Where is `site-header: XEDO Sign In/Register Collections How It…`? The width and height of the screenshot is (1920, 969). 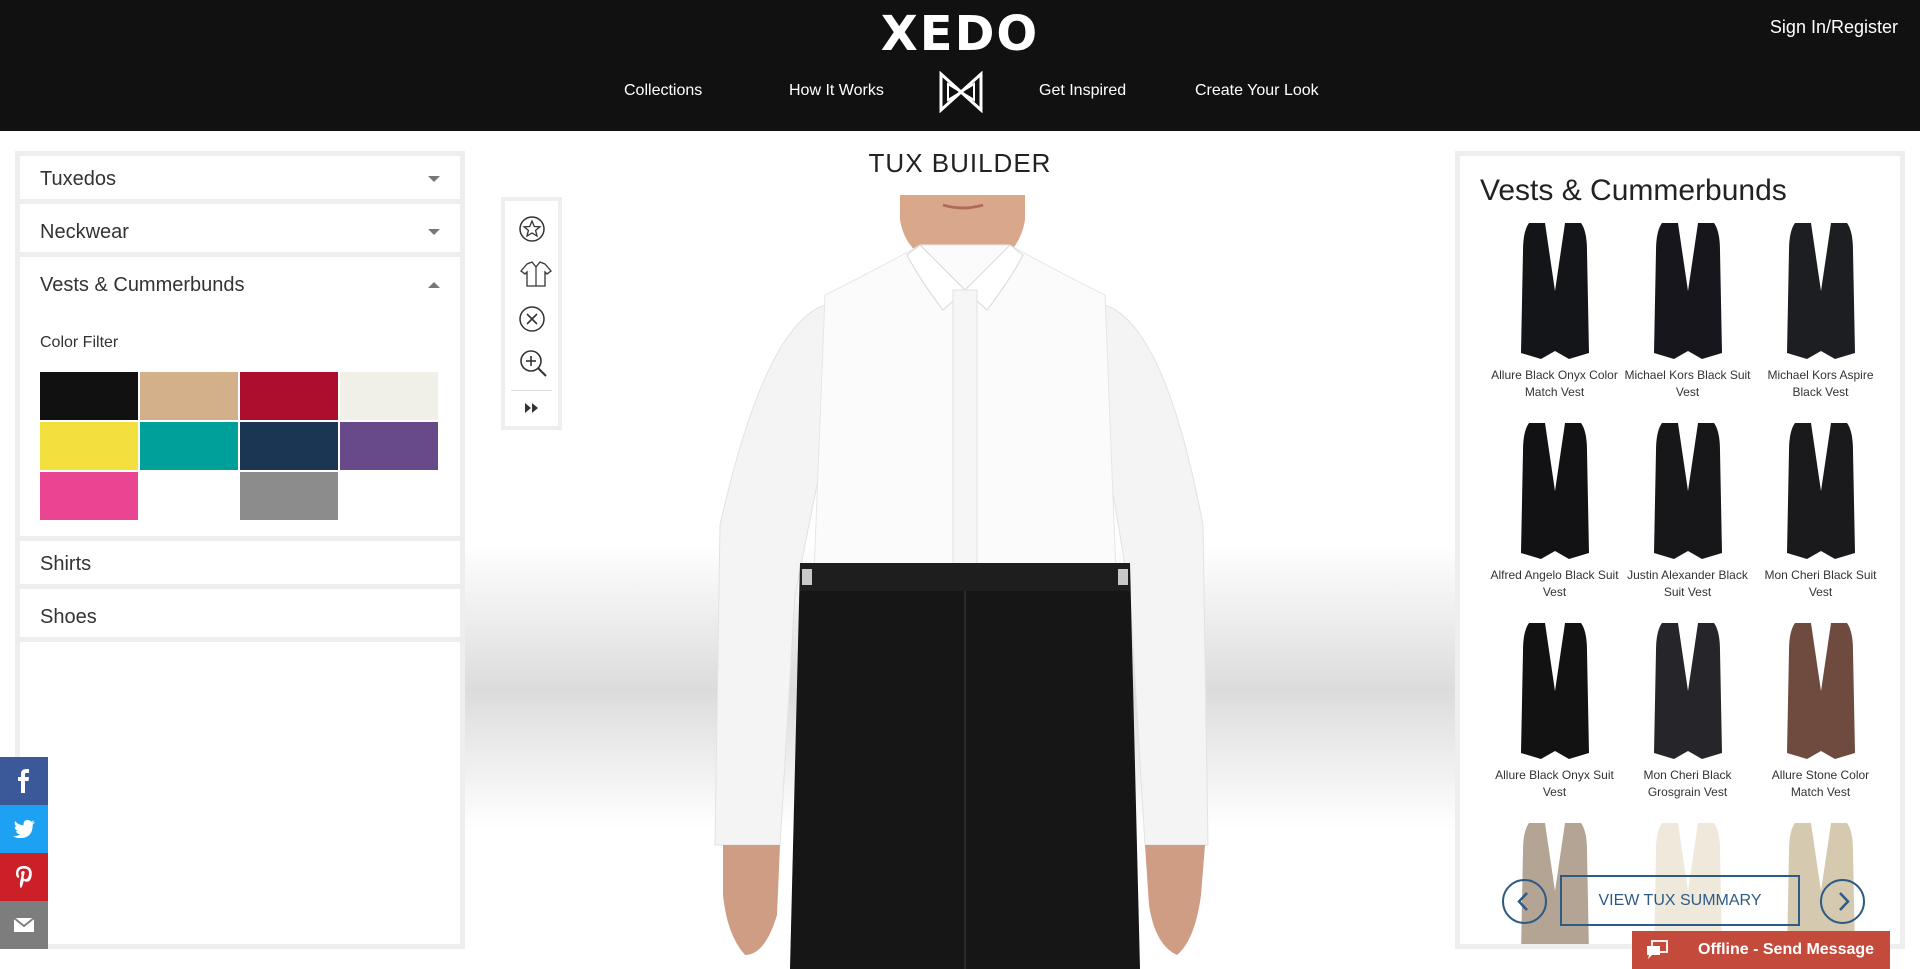
site-header: XEDO Sign In/Register Collections How It… is located at coordinates (960, 65).